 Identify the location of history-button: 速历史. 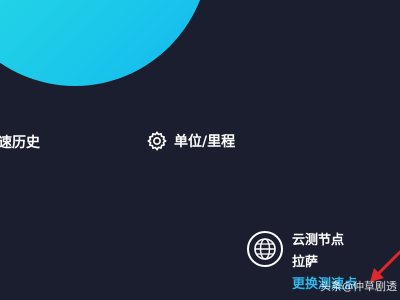
(20, 142).